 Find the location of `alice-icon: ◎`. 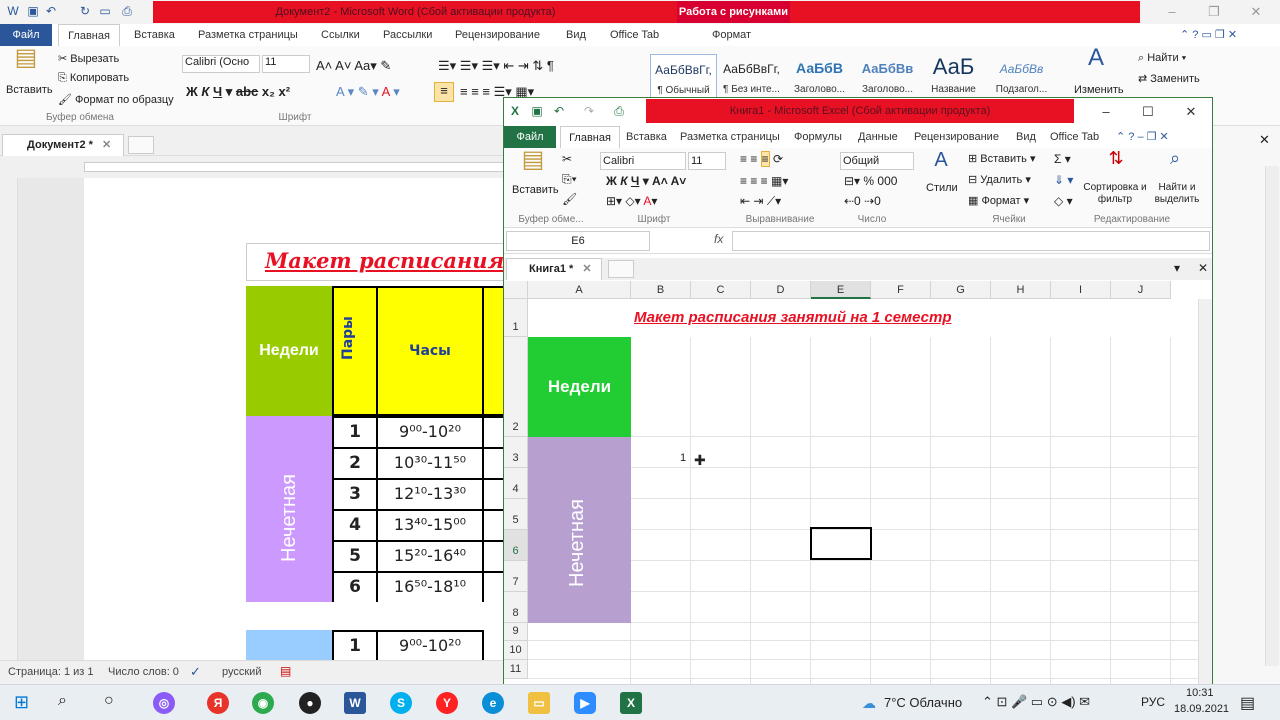

alice-icon: ◎ is located at coordinates (164, 703).